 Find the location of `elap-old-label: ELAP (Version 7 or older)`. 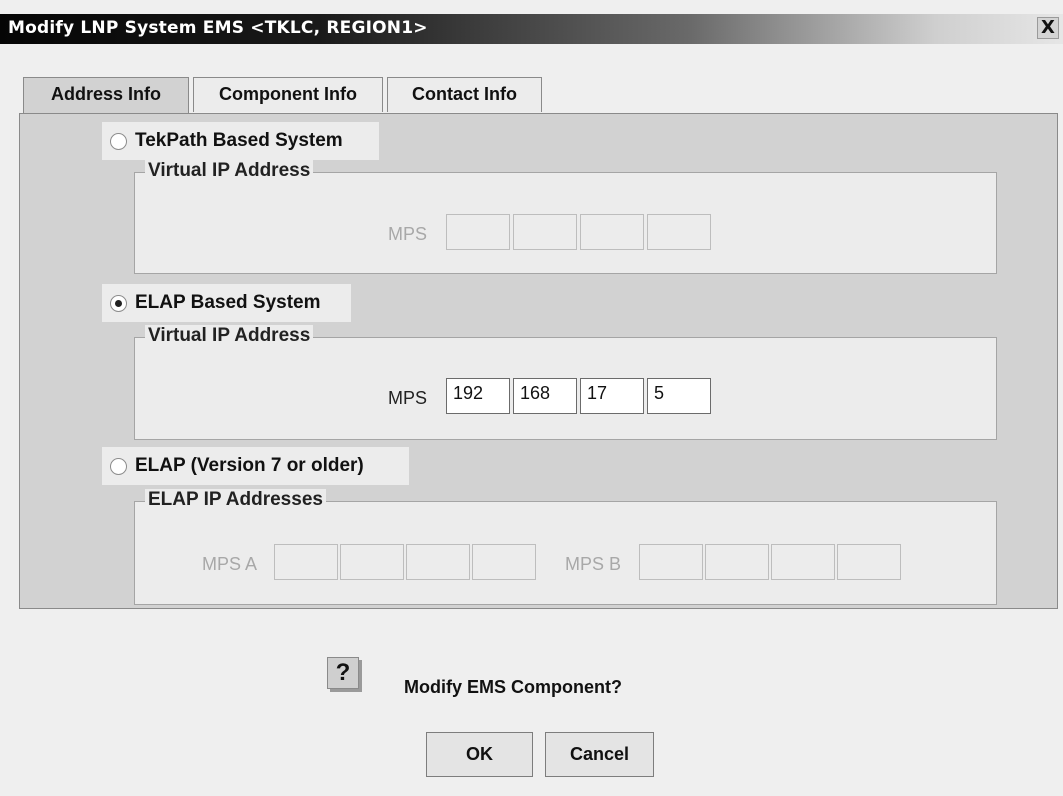

elap-old-label: ELAP (Version 7 or older) is located at coordinates (249, 465).